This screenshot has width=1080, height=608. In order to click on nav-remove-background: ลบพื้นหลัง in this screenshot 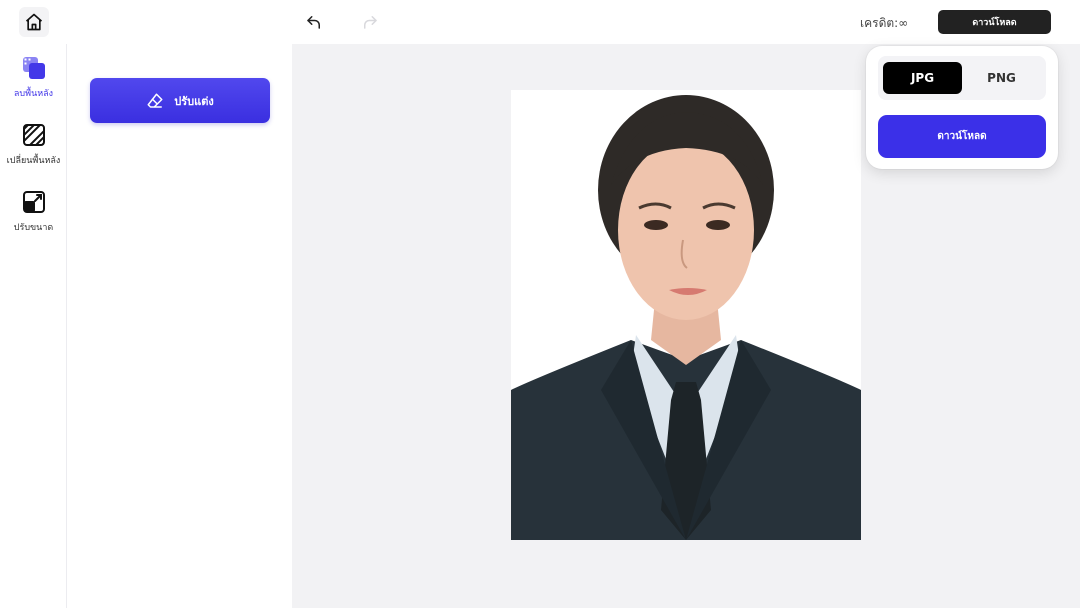, I will do `click(33, 78)`.